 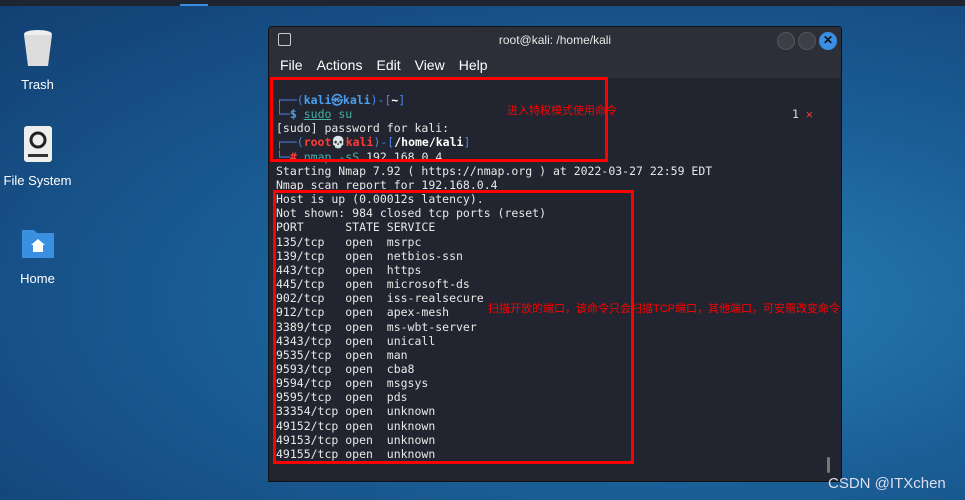 I want to click on terminal-icon, so click(x=284, y=39).